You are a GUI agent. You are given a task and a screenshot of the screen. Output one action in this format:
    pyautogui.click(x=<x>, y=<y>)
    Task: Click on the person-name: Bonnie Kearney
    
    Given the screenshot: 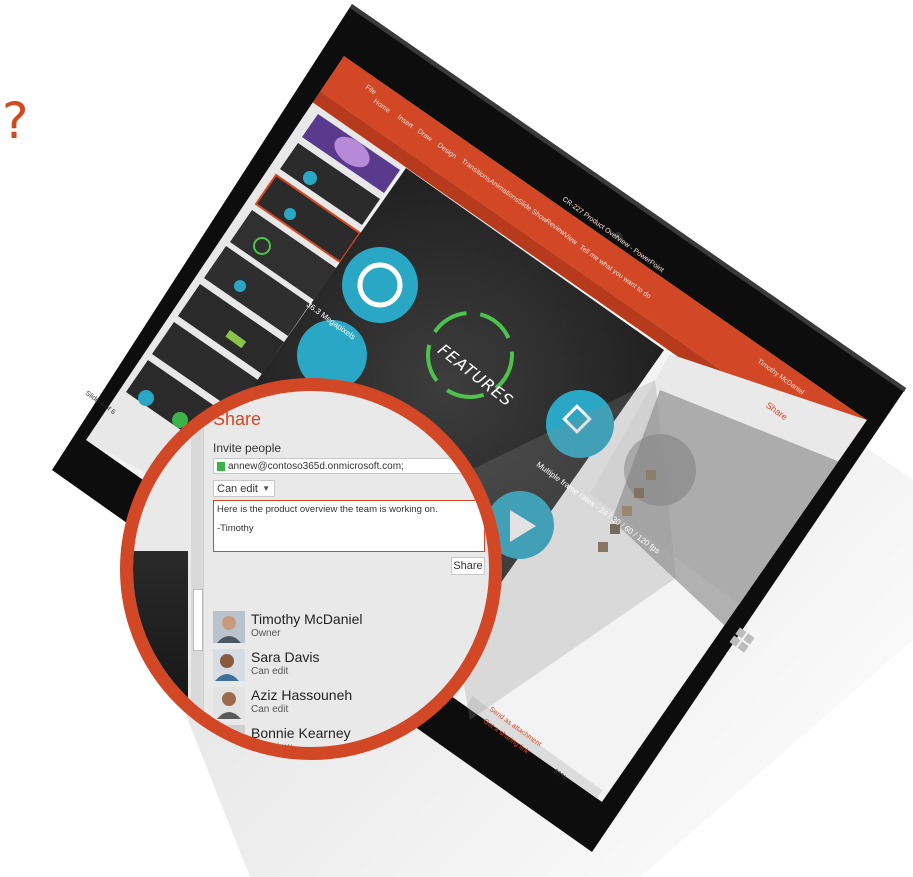 What is the action you would take?
    pyautogui.click(x=301, y=733)
    